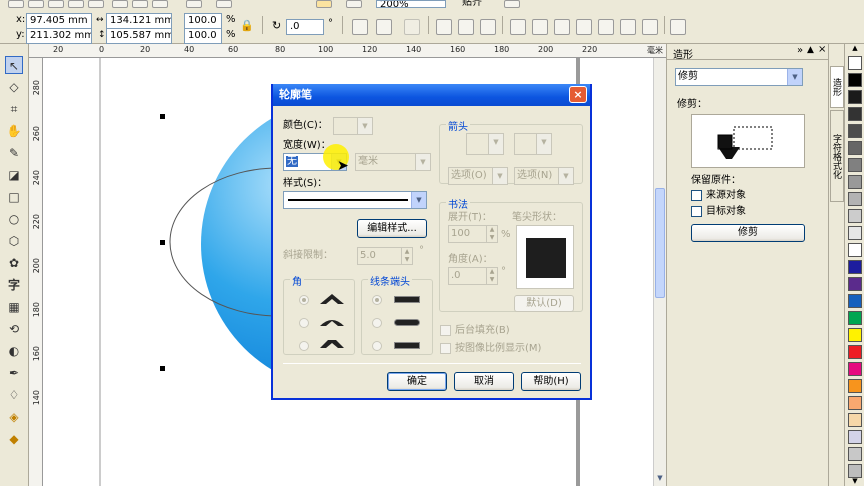 The width and height of the screenshot is (864, 486). What do you see at coordinates (354, 4) in the screenshot?
I see `app-launcher-icon` at bounding box center [354, 4].